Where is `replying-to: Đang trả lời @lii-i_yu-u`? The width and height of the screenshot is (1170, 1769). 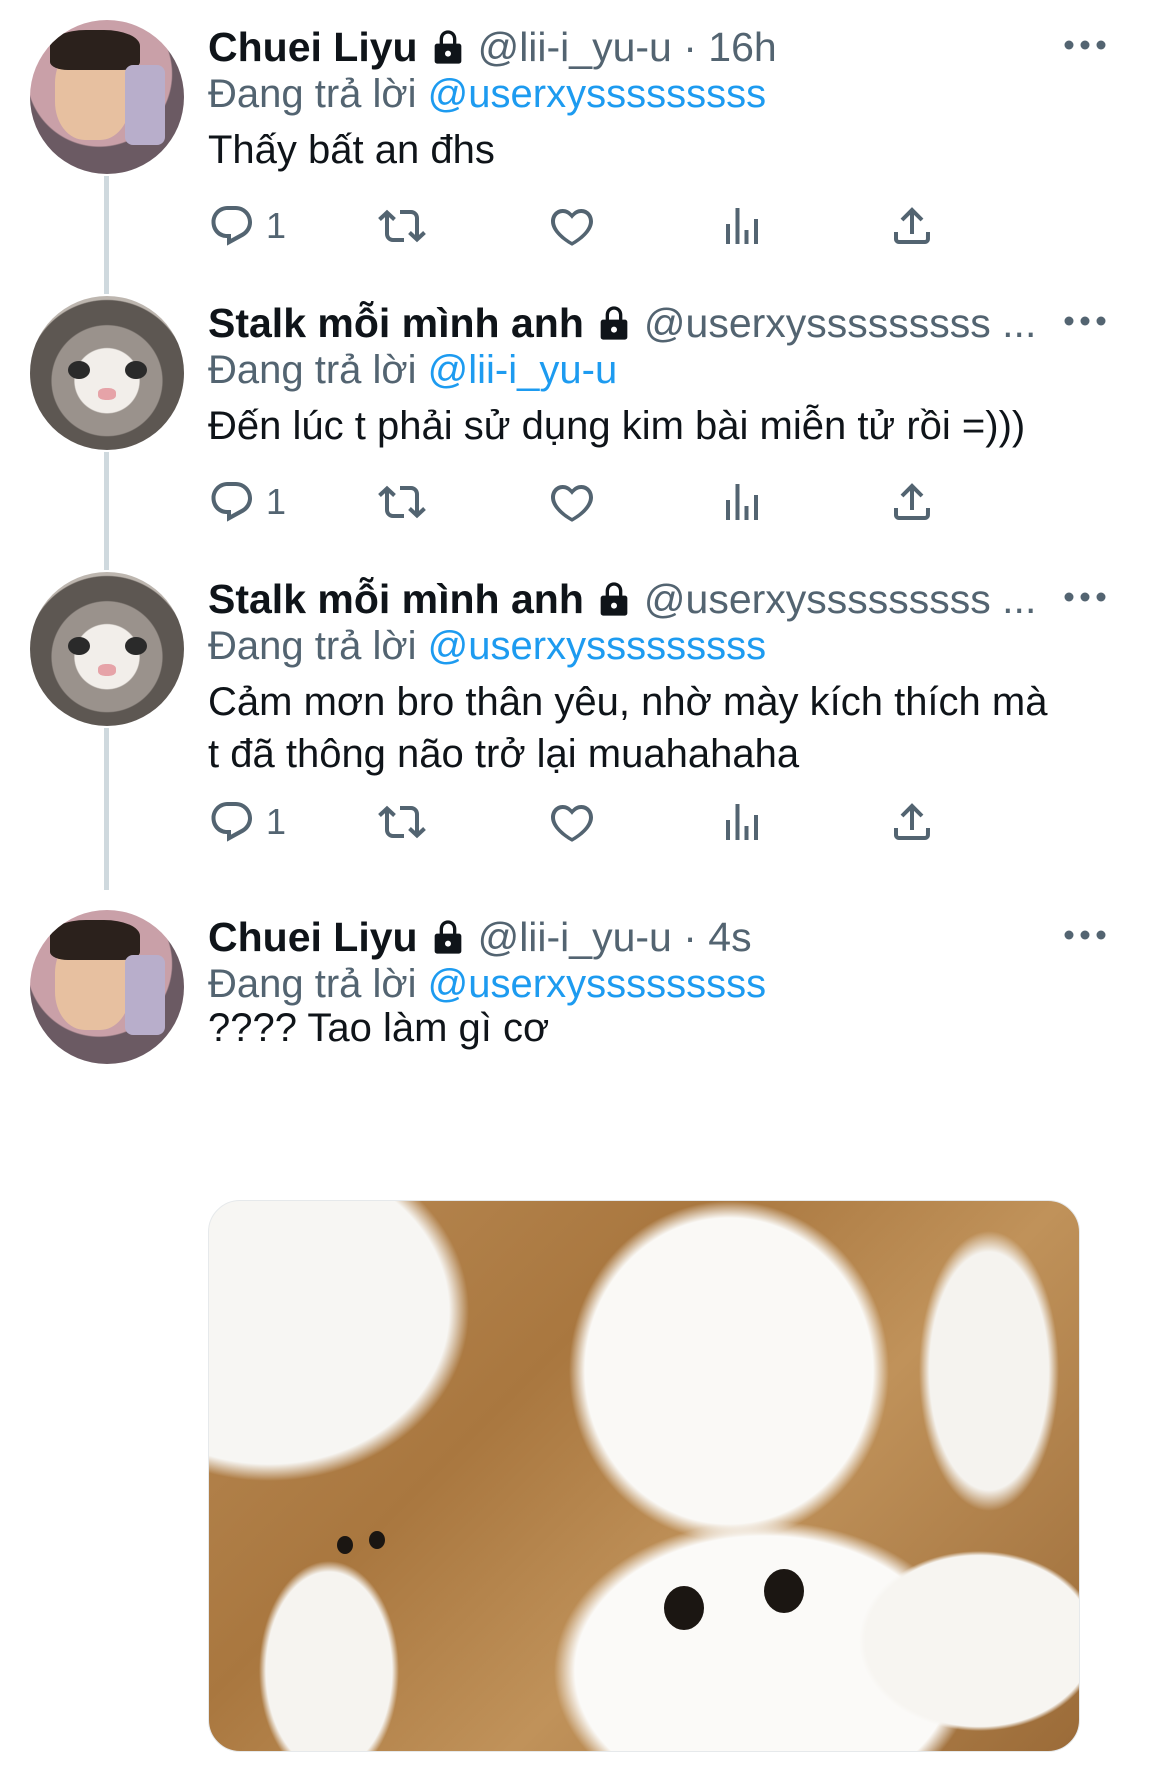 replying-to: Đang trả lời @lii-i_yu-u is located at coordinates (412, 370).